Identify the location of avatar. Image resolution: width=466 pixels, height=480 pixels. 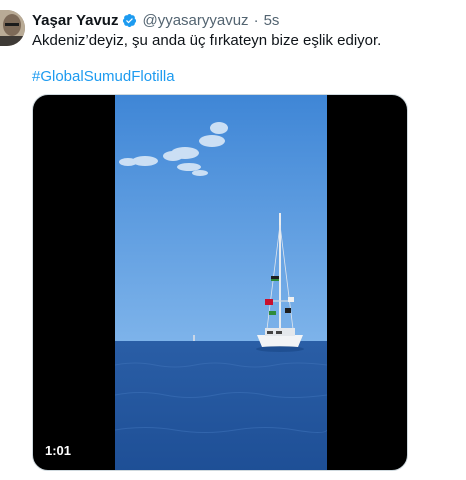
(12, 28).